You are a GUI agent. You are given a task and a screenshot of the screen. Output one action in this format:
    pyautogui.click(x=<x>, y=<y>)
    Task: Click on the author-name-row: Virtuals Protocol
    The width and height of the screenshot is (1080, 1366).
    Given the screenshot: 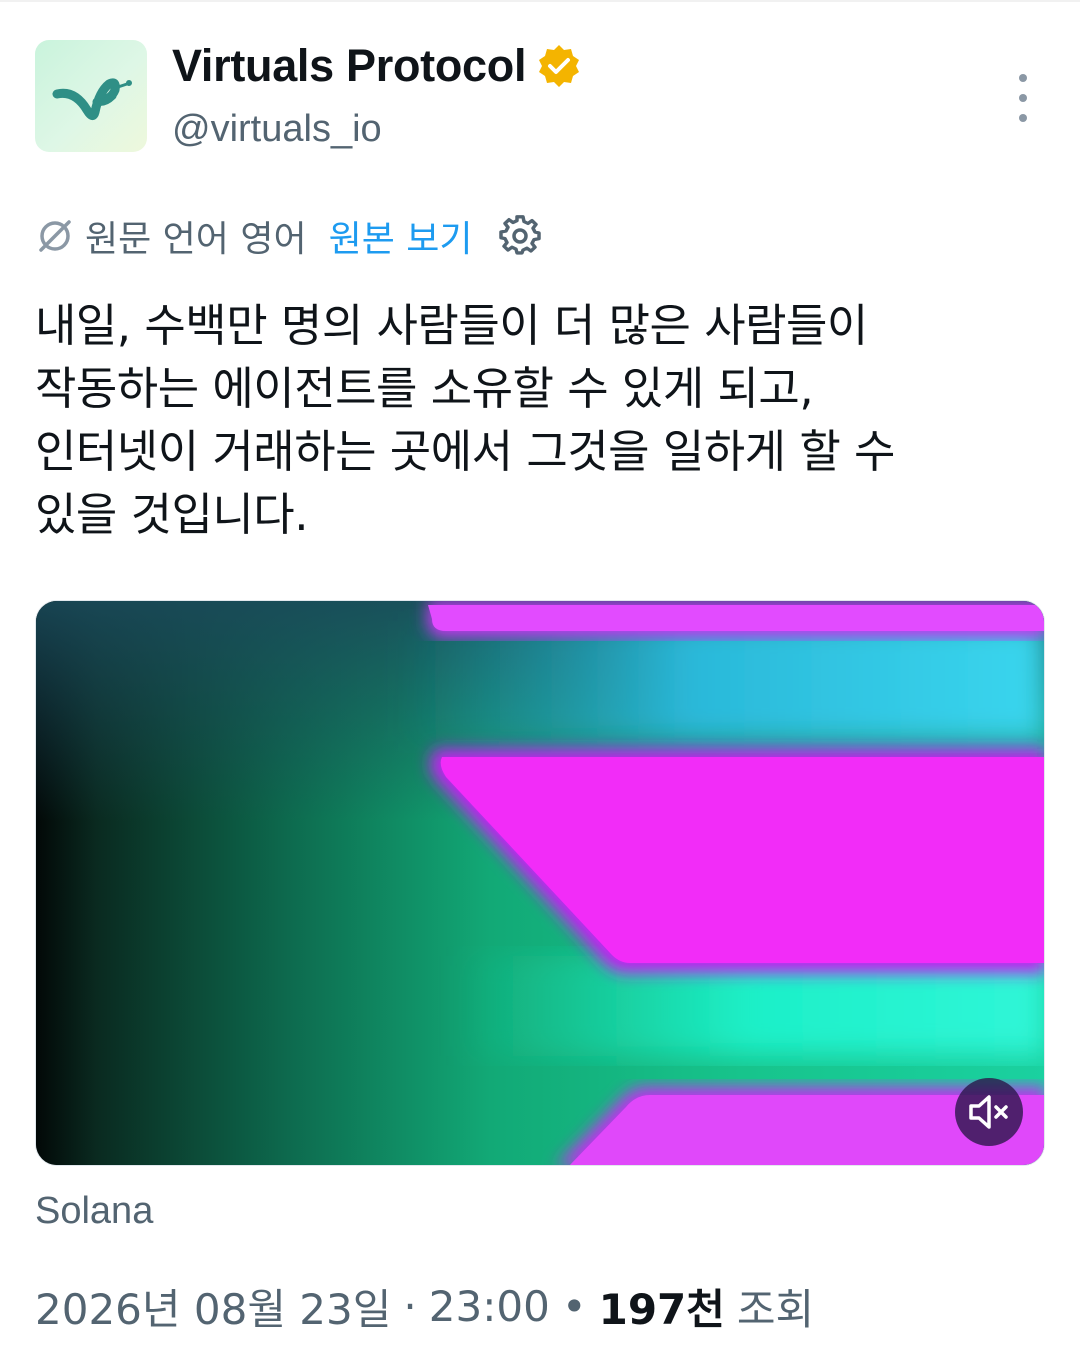 What is the action you would take?
    pyautogui.click(x=377, y=66)
    